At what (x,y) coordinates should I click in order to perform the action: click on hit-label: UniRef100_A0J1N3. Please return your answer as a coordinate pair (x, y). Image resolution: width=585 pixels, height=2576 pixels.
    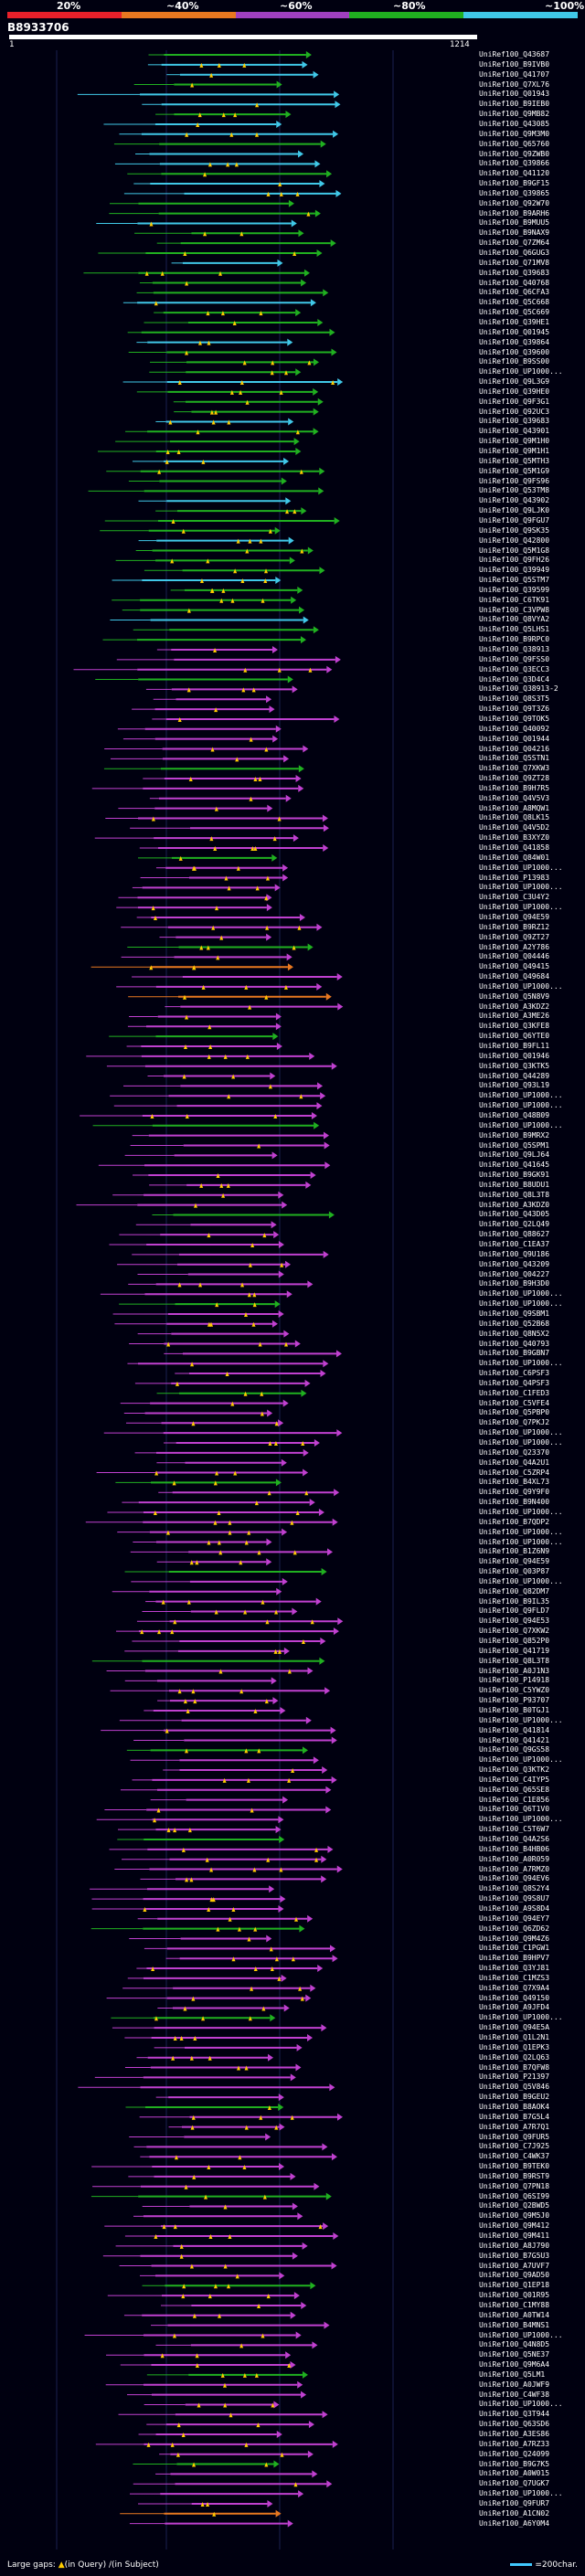
    Looking at the image, I should click on (514, 1671).